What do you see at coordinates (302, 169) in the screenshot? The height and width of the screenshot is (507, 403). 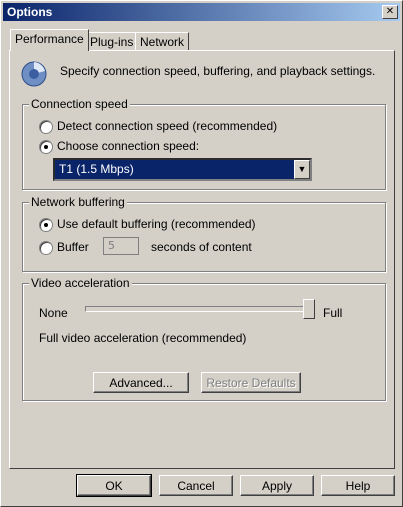 I see `chevron-down-icon: ▼` at bounding box center [302, 169].